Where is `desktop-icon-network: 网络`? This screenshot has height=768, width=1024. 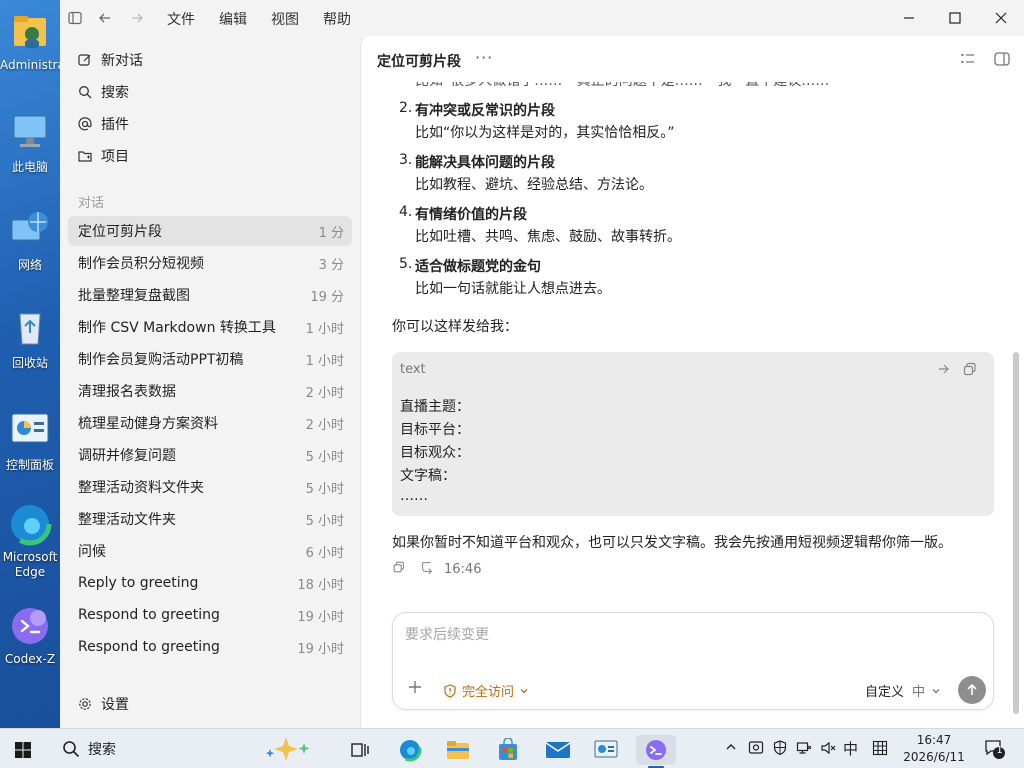 desktop-icon-network: 网络 is located at coordinates (30, 240).